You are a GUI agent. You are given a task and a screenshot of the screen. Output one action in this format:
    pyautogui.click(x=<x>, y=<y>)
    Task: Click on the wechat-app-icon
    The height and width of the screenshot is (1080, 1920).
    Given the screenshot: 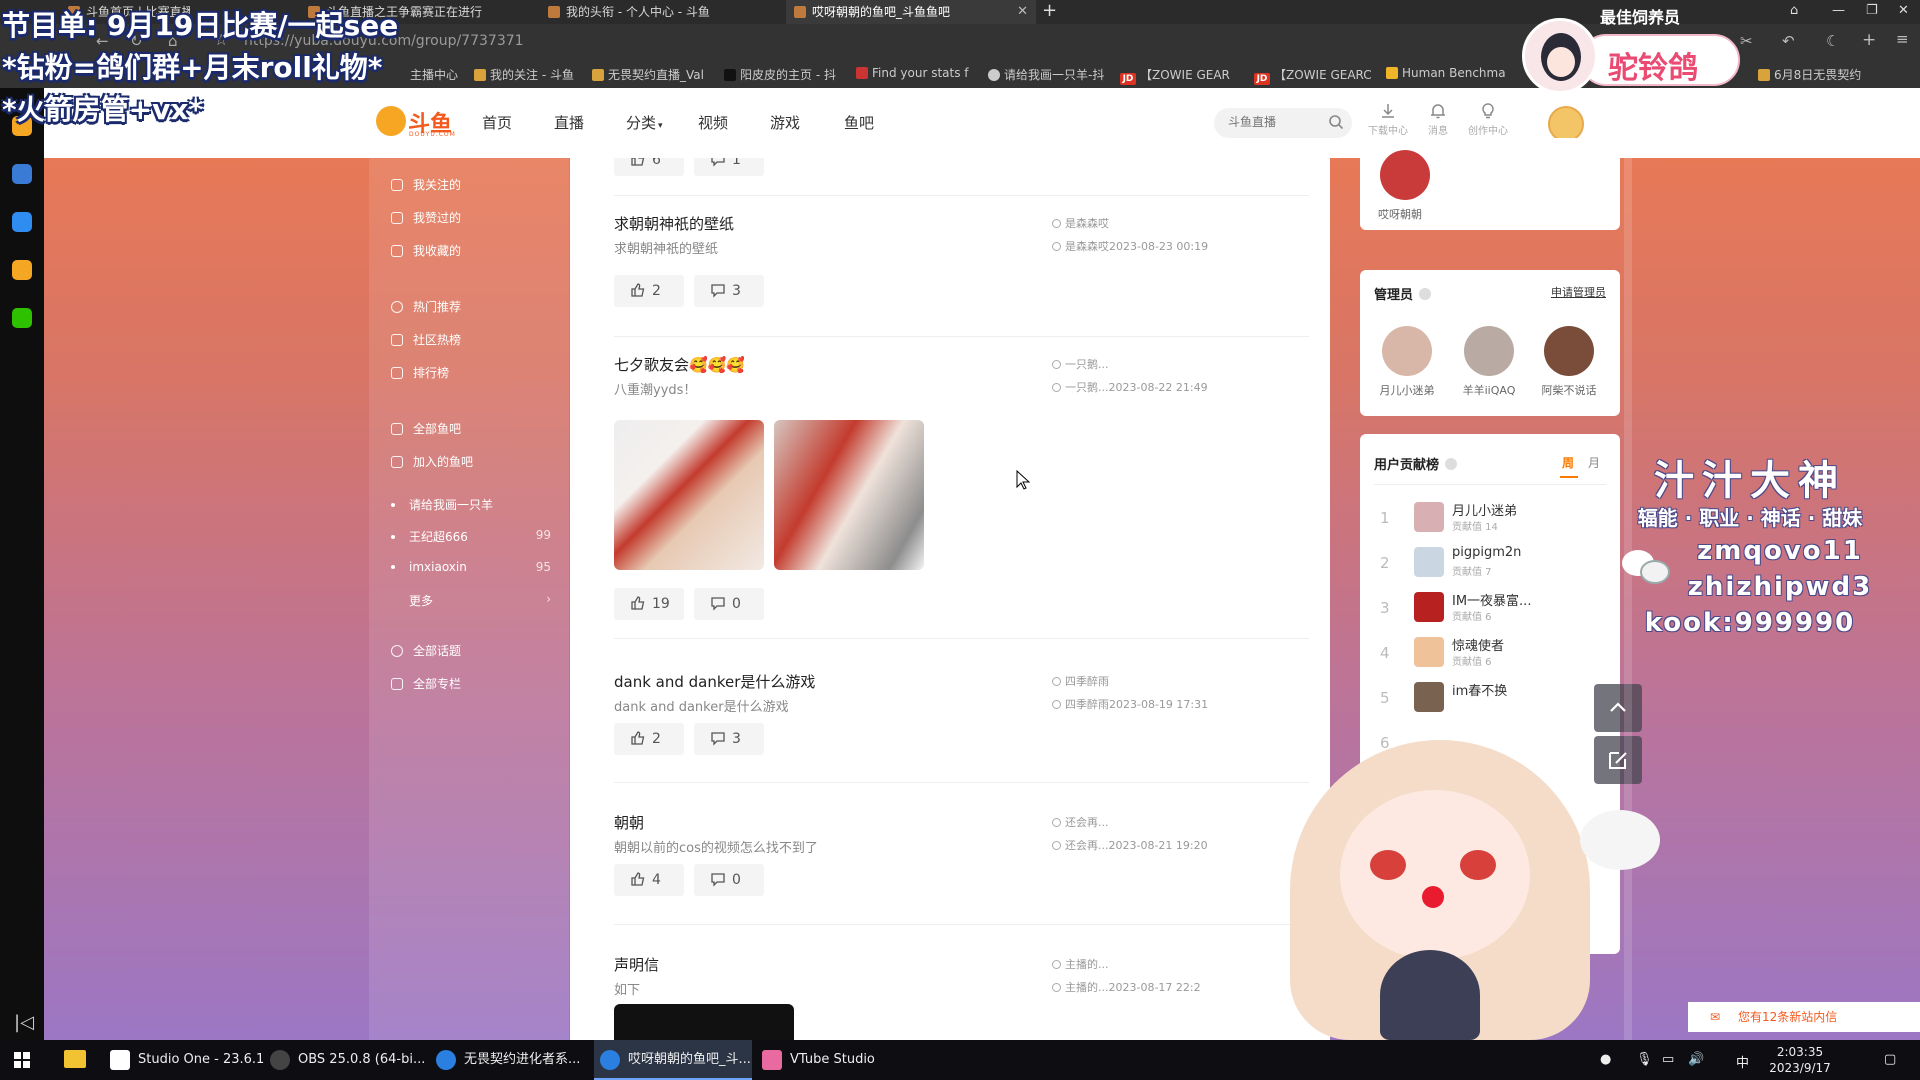 What is the action you would take?
    pyautogui.click(x=22, y=318)
    